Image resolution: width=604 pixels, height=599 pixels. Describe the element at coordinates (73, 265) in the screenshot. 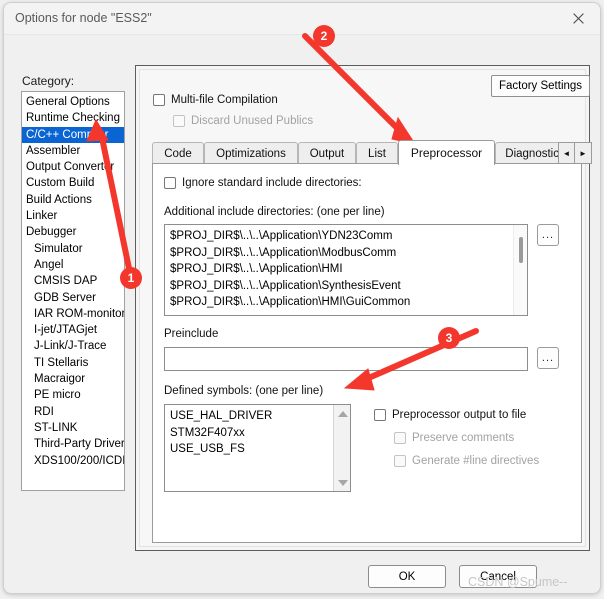

I see `category-item: Angel` at that location.